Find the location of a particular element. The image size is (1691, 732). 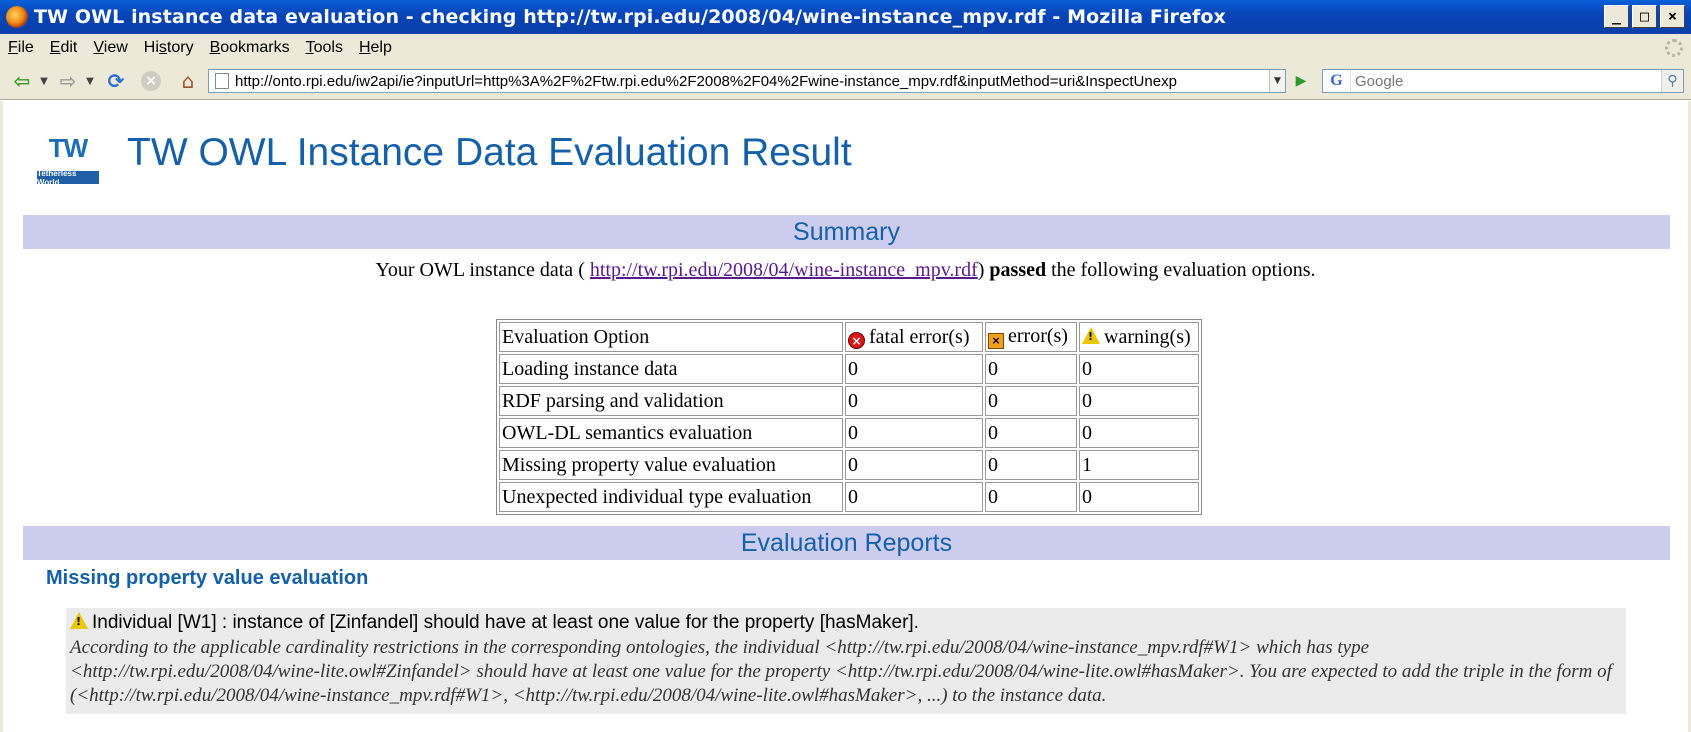

menu-history: History is located at coordinates (169, 48).